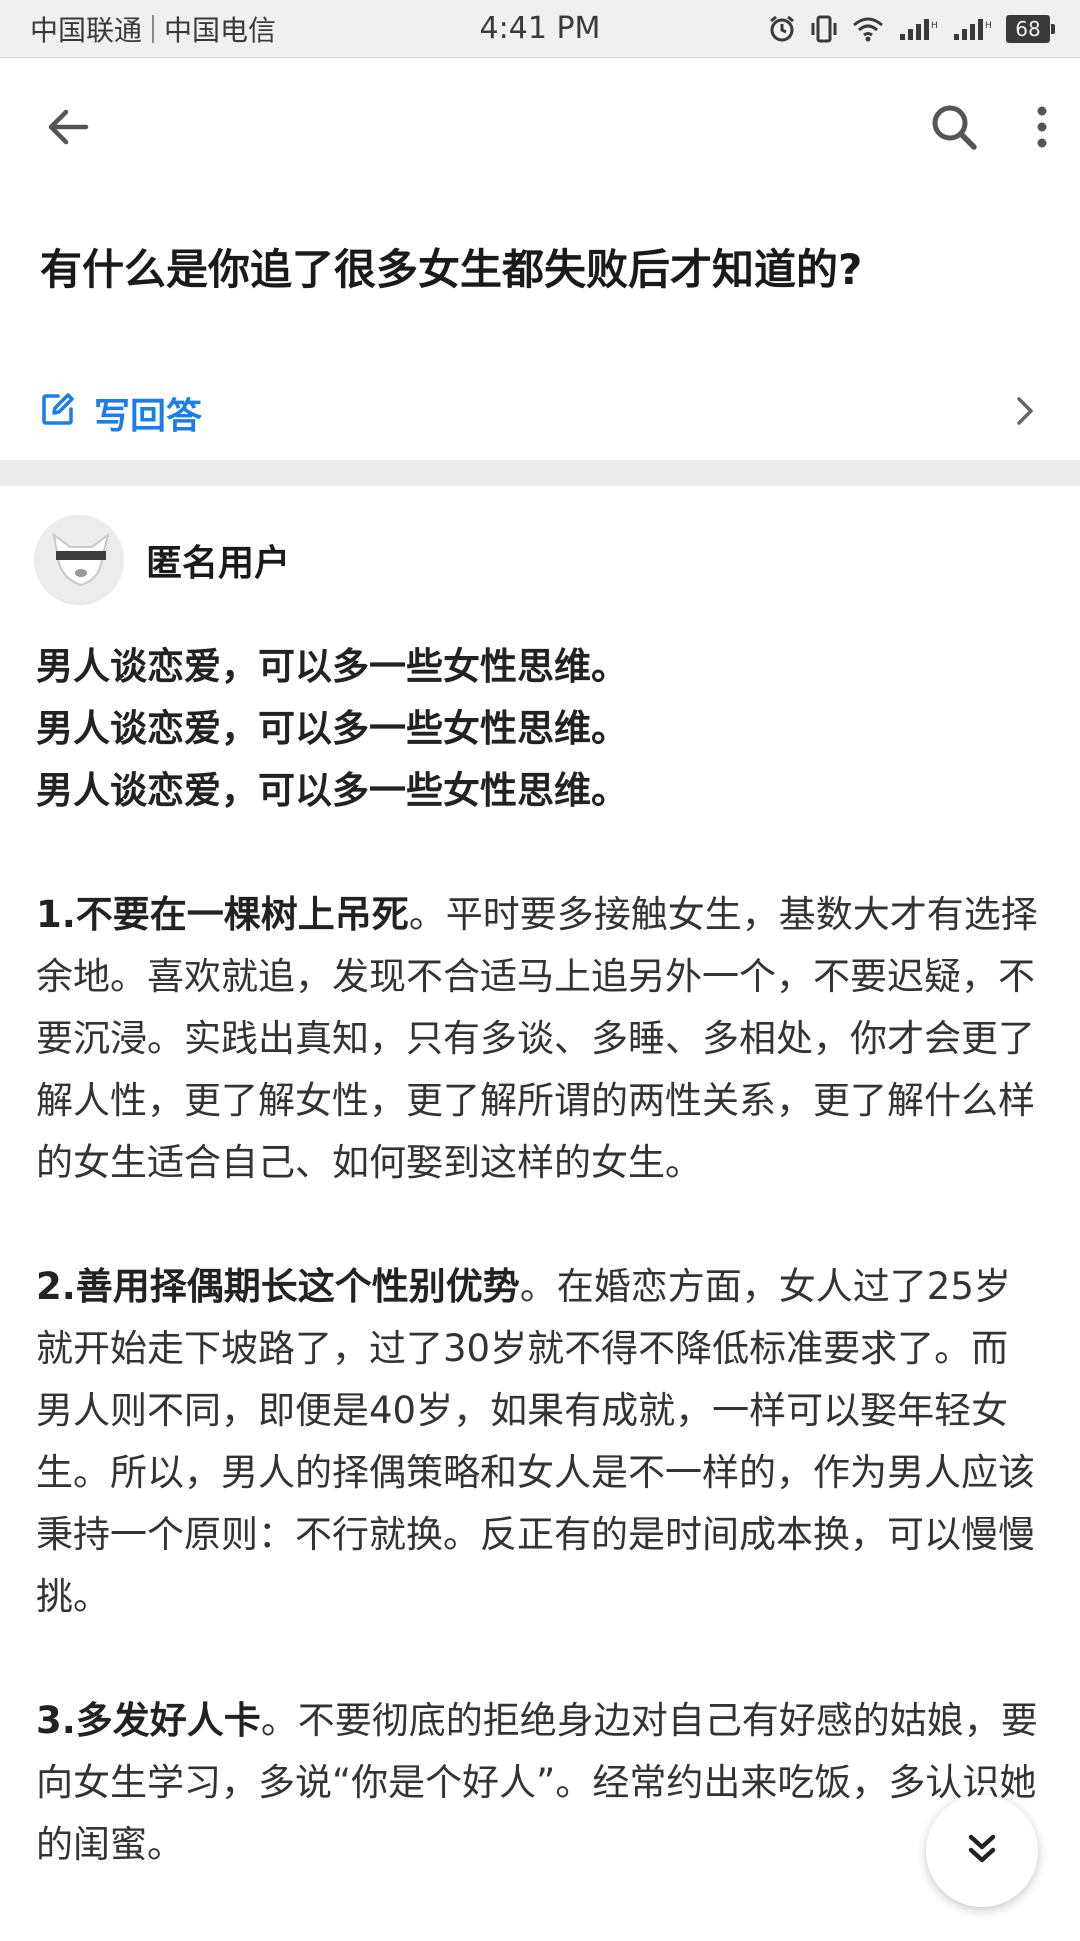 This screenshot has height=1941, width=1080. What do you see at coordinates (540, 473) in the screenshot?
I see `section-divider` at bounding box center [540, 473].